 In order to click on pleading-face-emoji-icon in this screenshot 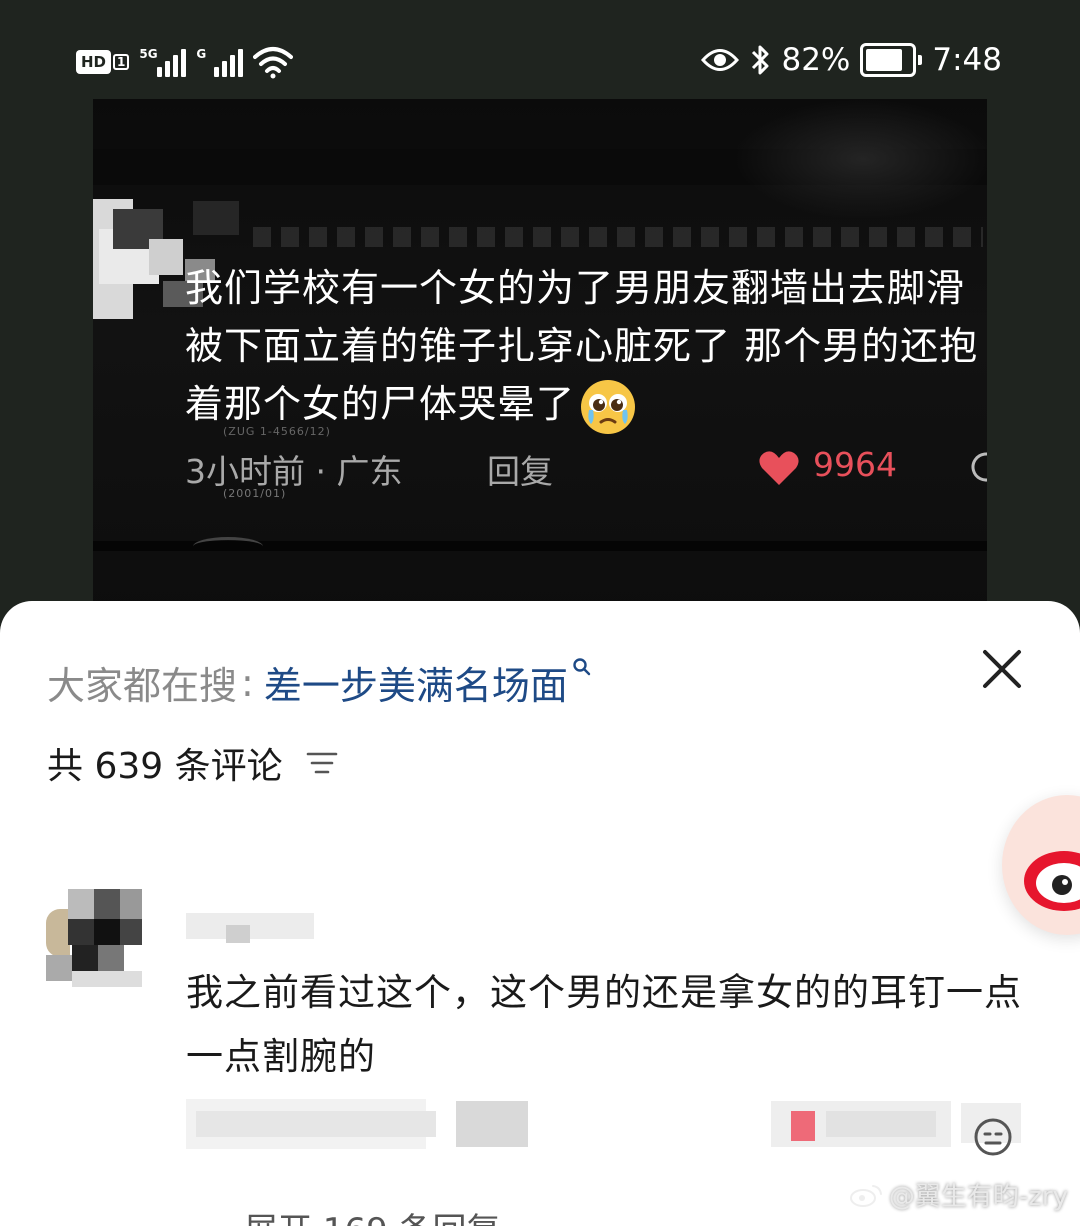, I will do `click(608, 406)`.